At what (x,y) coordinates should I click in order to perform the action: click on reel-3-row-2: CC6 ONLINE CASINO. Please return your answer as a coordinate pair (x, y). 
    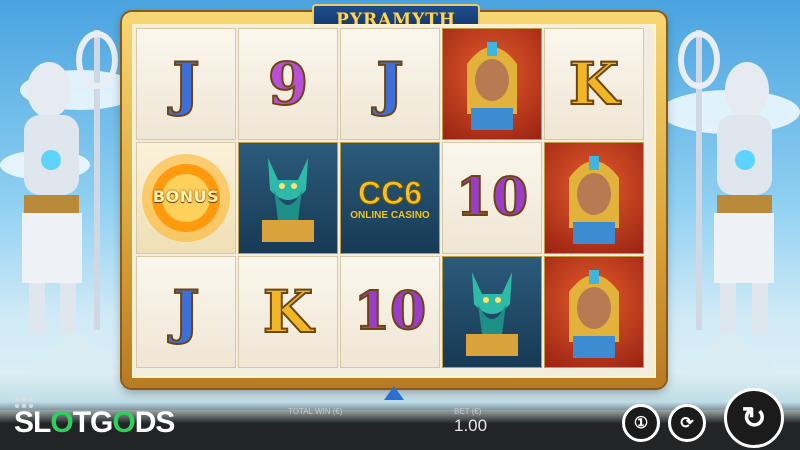
    Looking at the image, I should click on (390, 198).